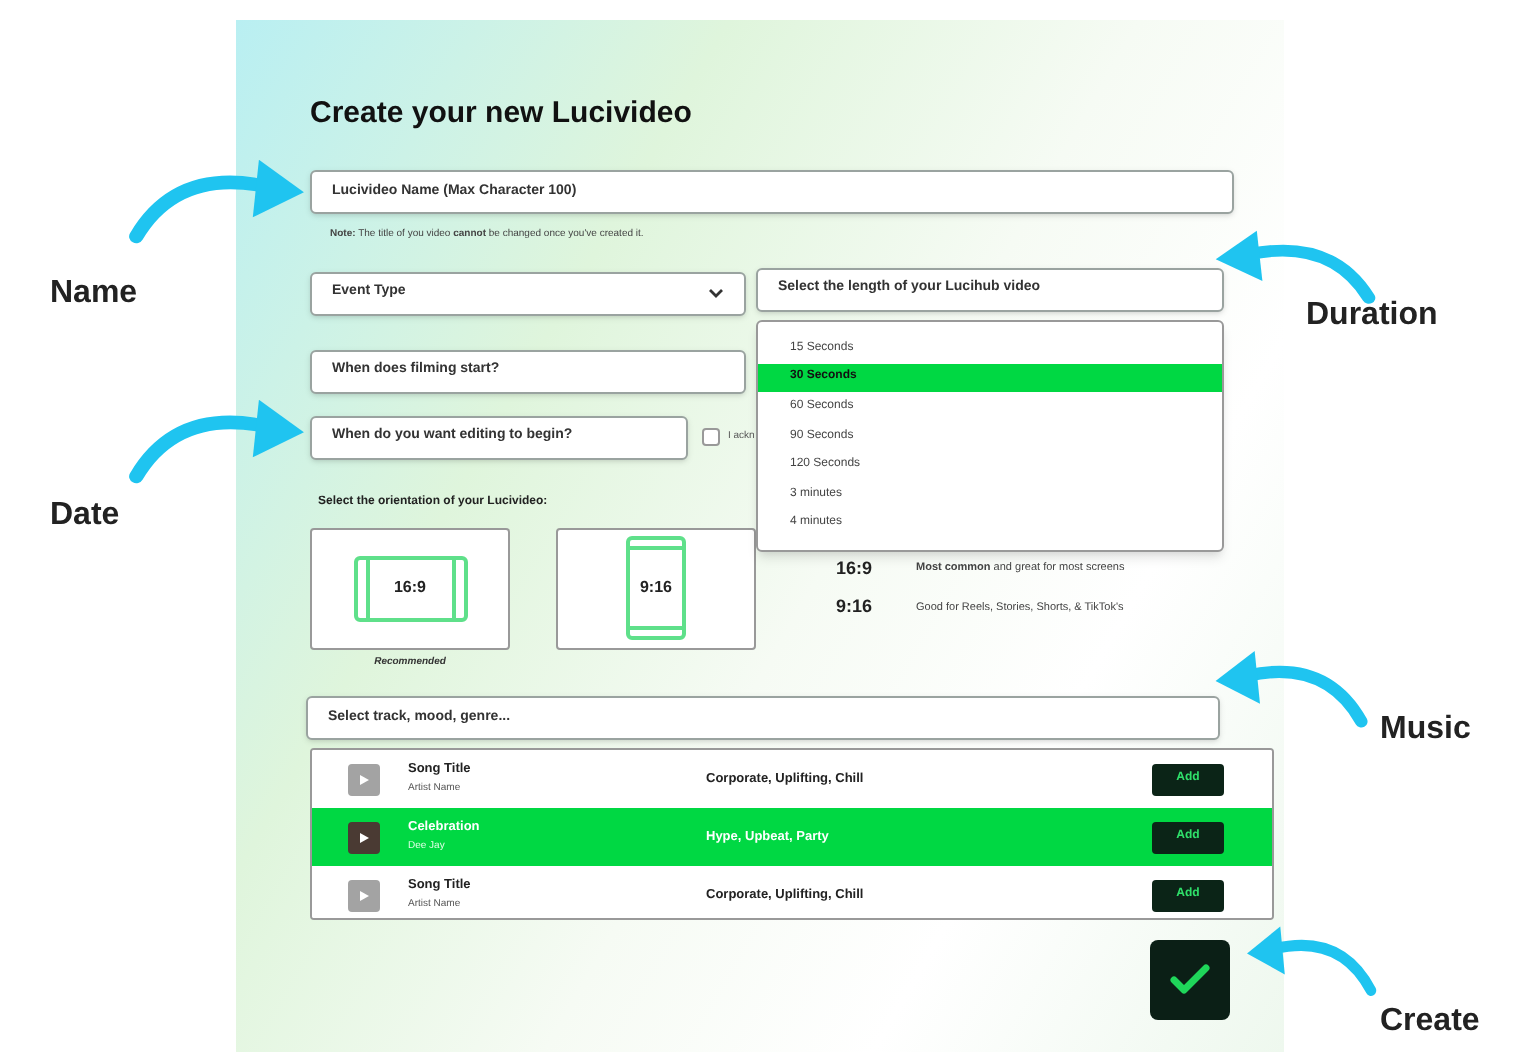 The image size is (1516, 1052). I want to click on annotation-label: Date, so click(85, 516).